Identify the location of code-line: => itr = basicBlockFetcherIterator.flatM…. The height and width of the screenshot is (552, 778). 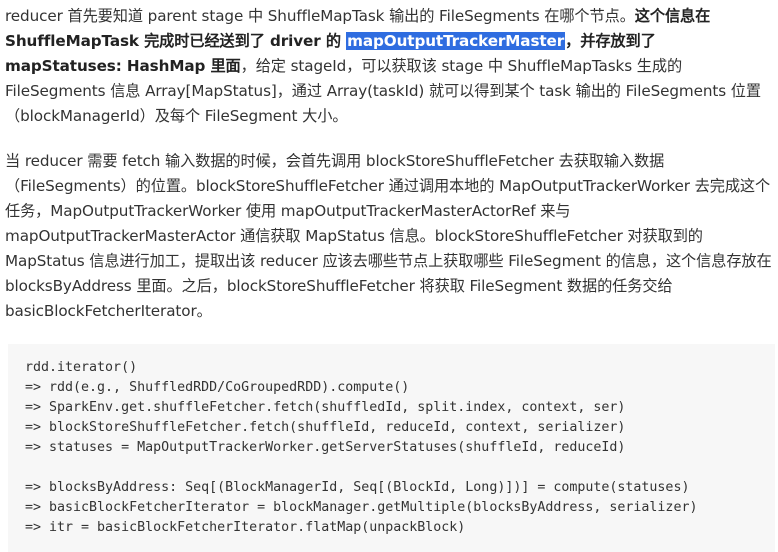
(245, 527).